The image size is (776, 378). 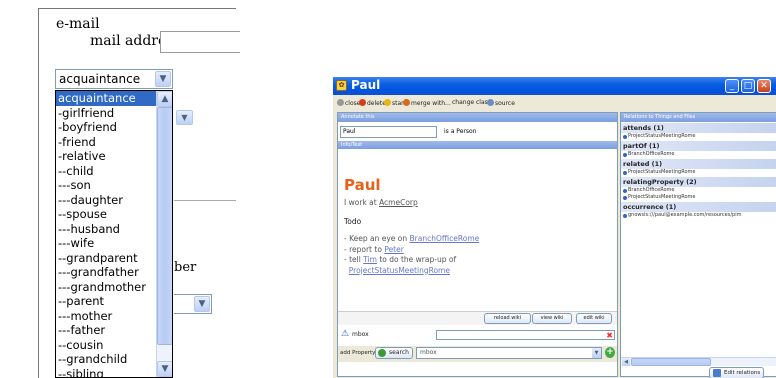 What do you see at coordinates (370, 259) in the screenshot?
I see `wiki-link: Tim` at bounding box center [370, 259].